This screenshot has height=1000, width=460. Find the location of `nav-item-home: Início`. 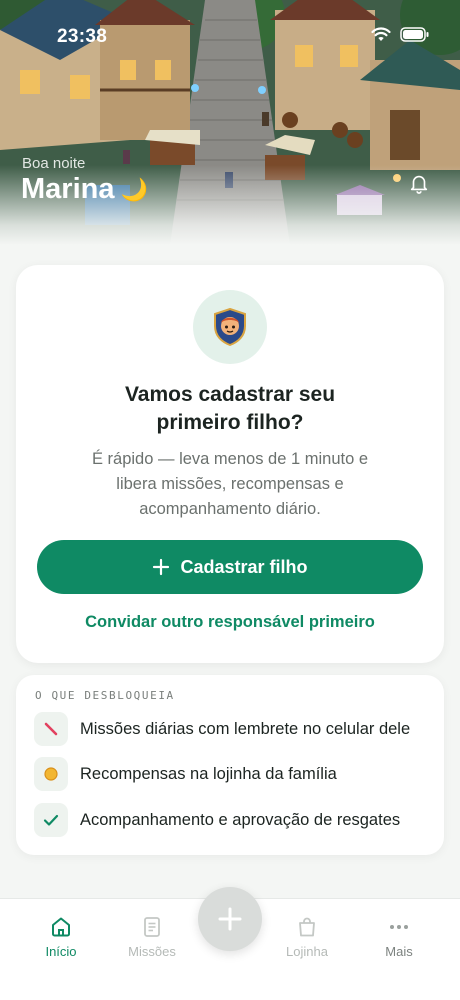

nav-item-home: Início is located at coordinates (61, 937).